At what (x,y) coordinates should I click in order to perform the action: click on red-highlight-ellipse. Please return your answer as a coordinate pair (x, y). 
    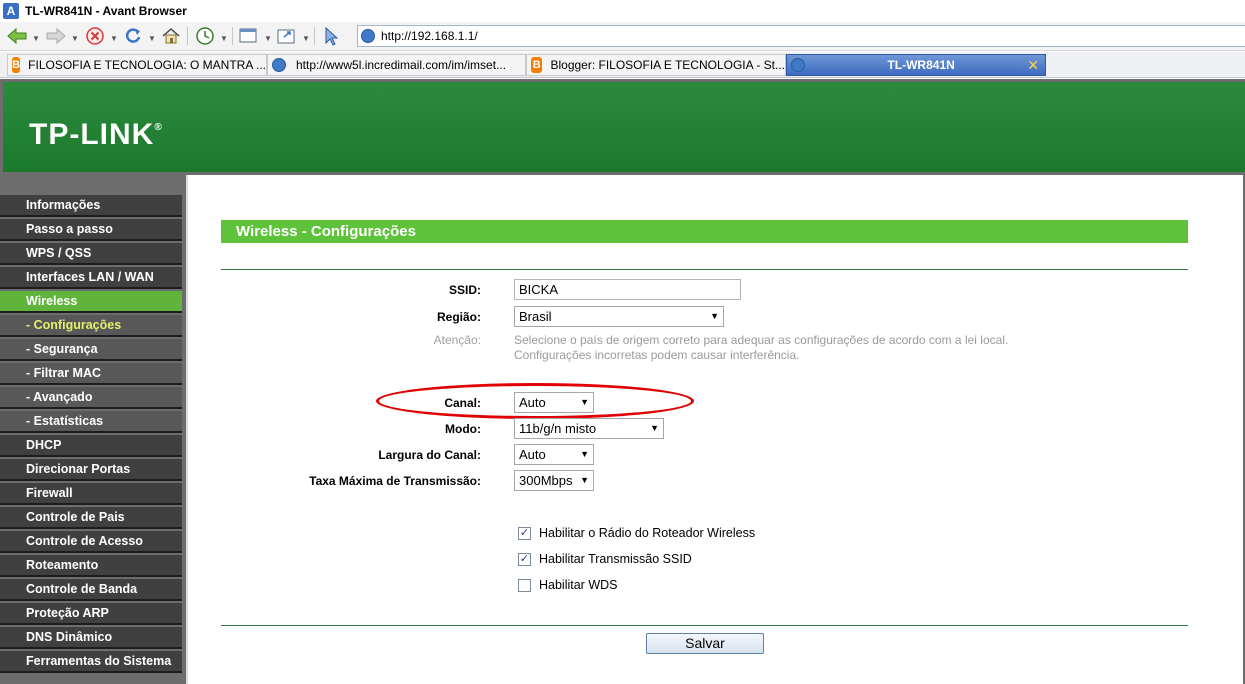
    Looking at the image, I should click on (535, 401).